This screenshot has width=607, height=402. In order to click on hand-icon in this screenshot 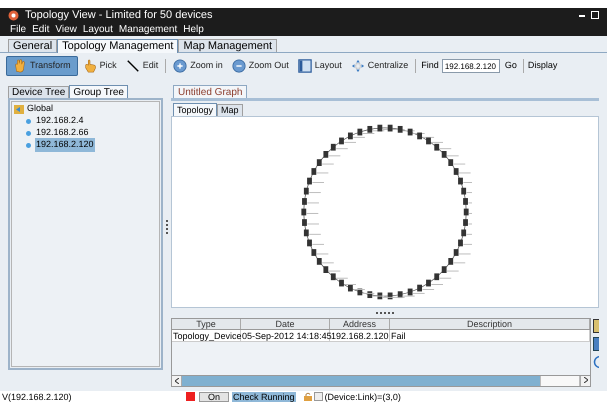, I will do `click(20, 66)`.